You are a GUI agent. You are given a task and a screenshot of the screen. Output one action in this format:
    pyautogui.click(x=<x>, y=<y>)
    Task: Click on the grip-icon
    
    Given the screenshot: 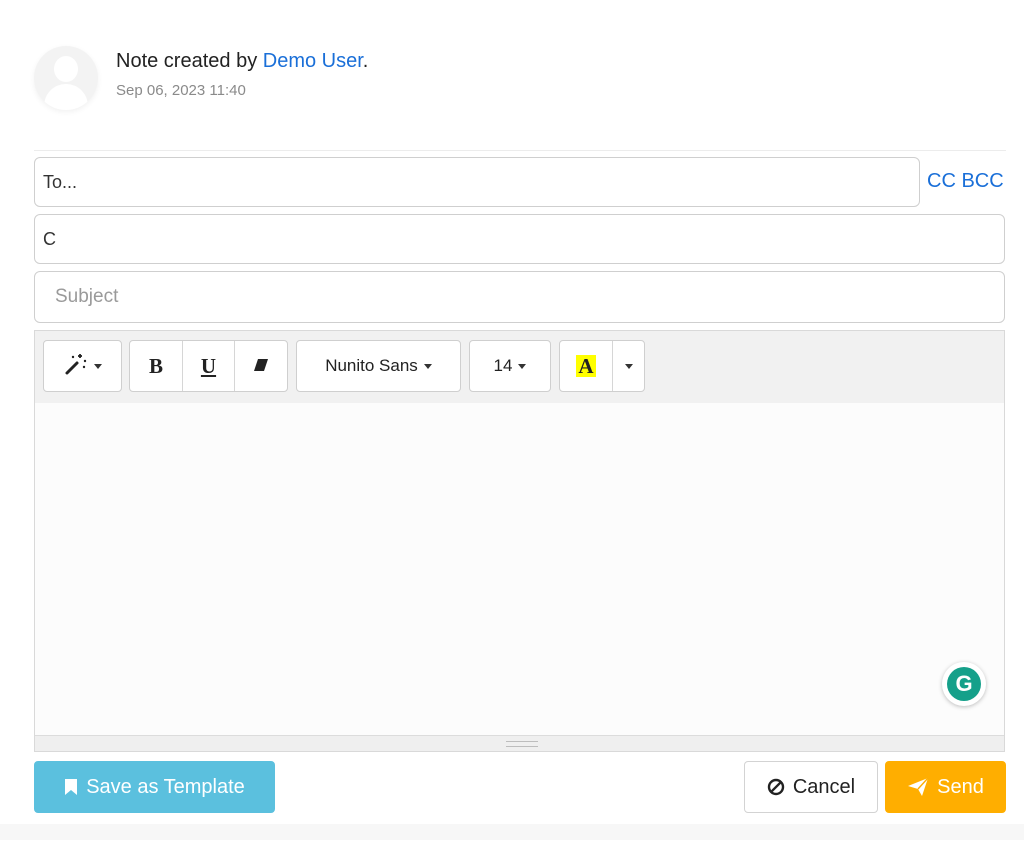 What is the action you would take?
    pyautogui.click(x=522, y=744)
    